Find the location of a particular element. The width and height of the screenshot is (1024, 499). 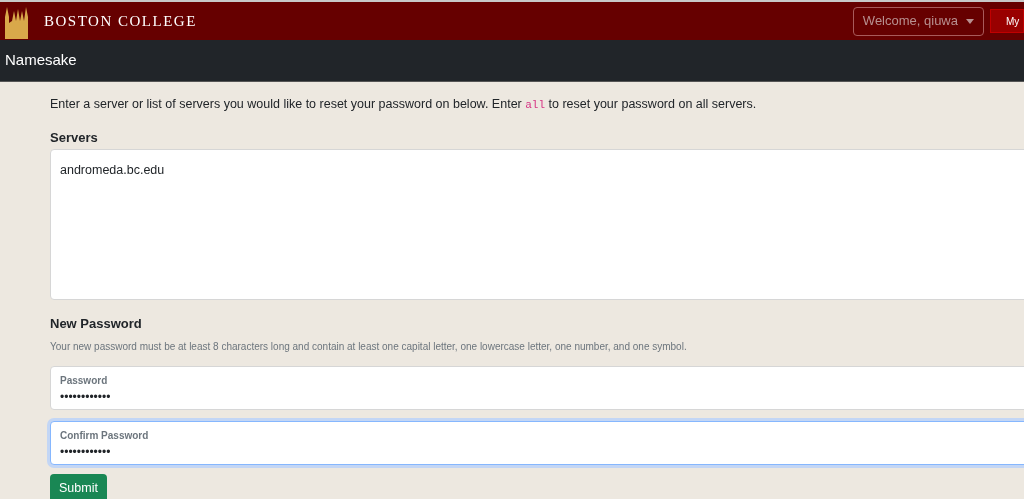

servers-label: Servers is located at coordinates (74, 137).